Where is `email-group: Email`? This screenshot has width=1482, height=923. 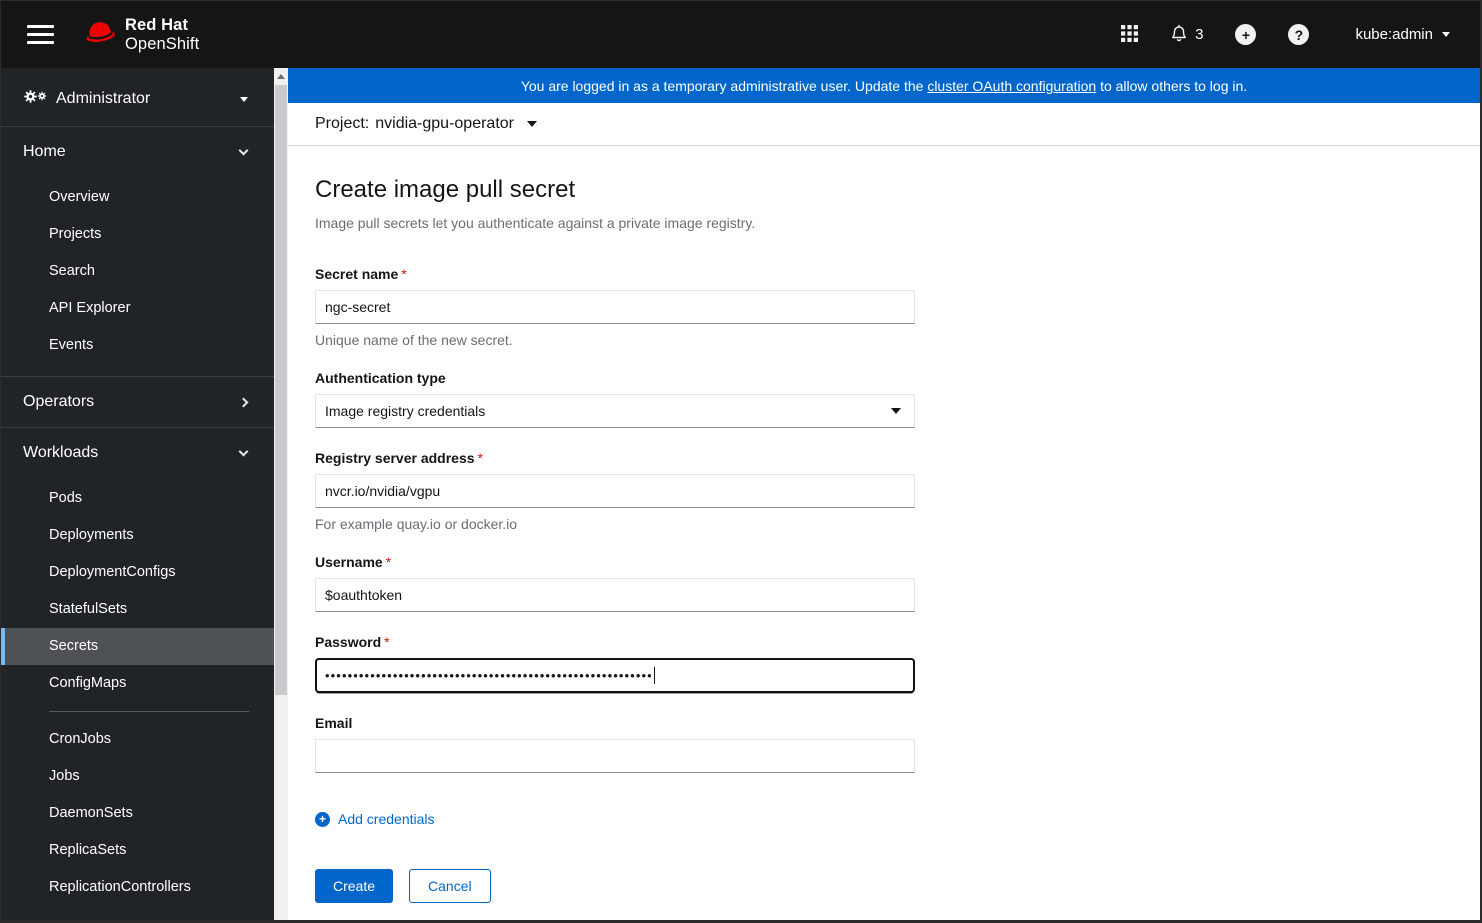
email-group: Email is located at coordinates (615, 744).